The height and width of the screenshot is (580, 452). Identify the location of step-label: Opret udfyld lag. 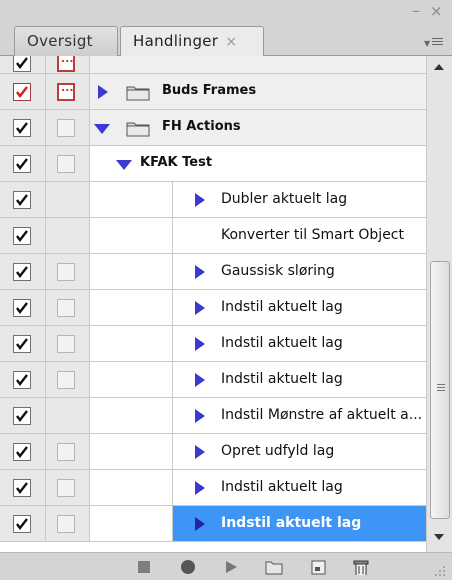
(278, 451).